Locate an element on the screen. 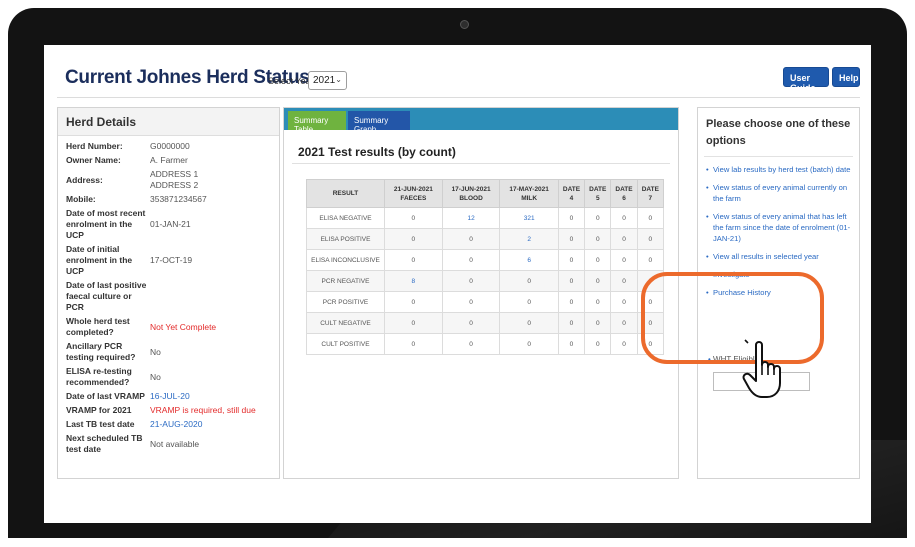 Image resolution: width=915 pixels, height=547 pixels. column-header-line2: 6 is located at coordinates (624, 198).